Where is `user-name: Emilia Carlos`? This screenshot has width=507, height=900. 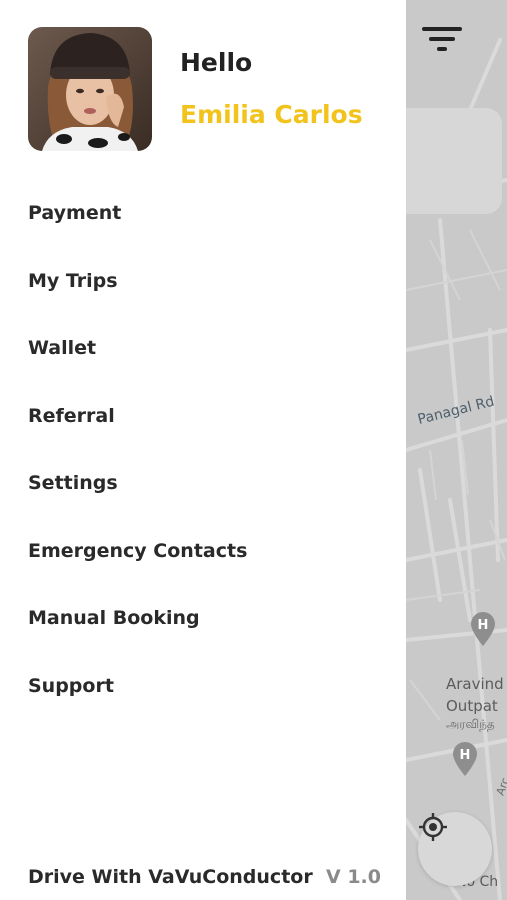 user-name: Emilia Carlos is located at coordinates (271, 114).